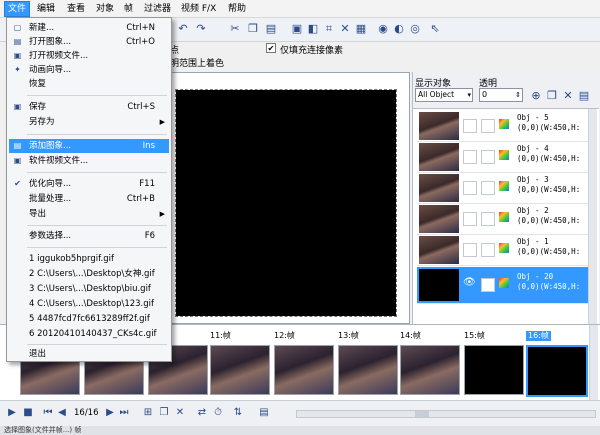  What do you see at coordinates (89, 304) in the screenshot?
I see `menu-item-recent-4: 4 C:\Users\...\Desktop\123.gif` at bounding box center [89, 304].